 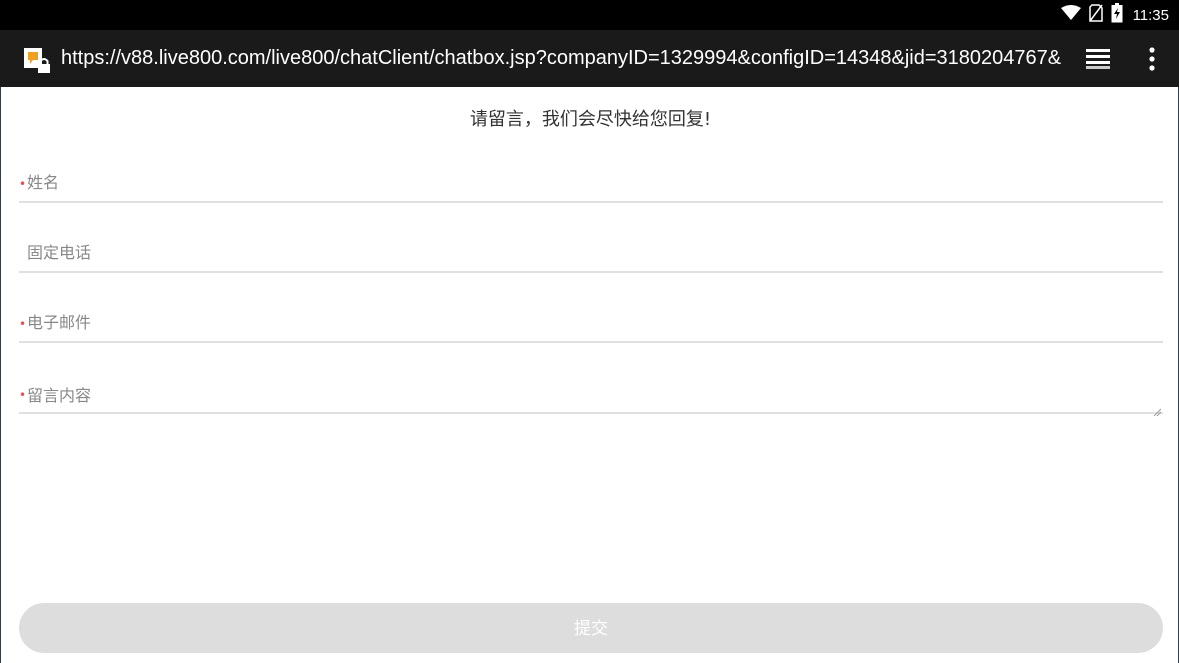 I want to click on email-input, so click(x=592, y=322).